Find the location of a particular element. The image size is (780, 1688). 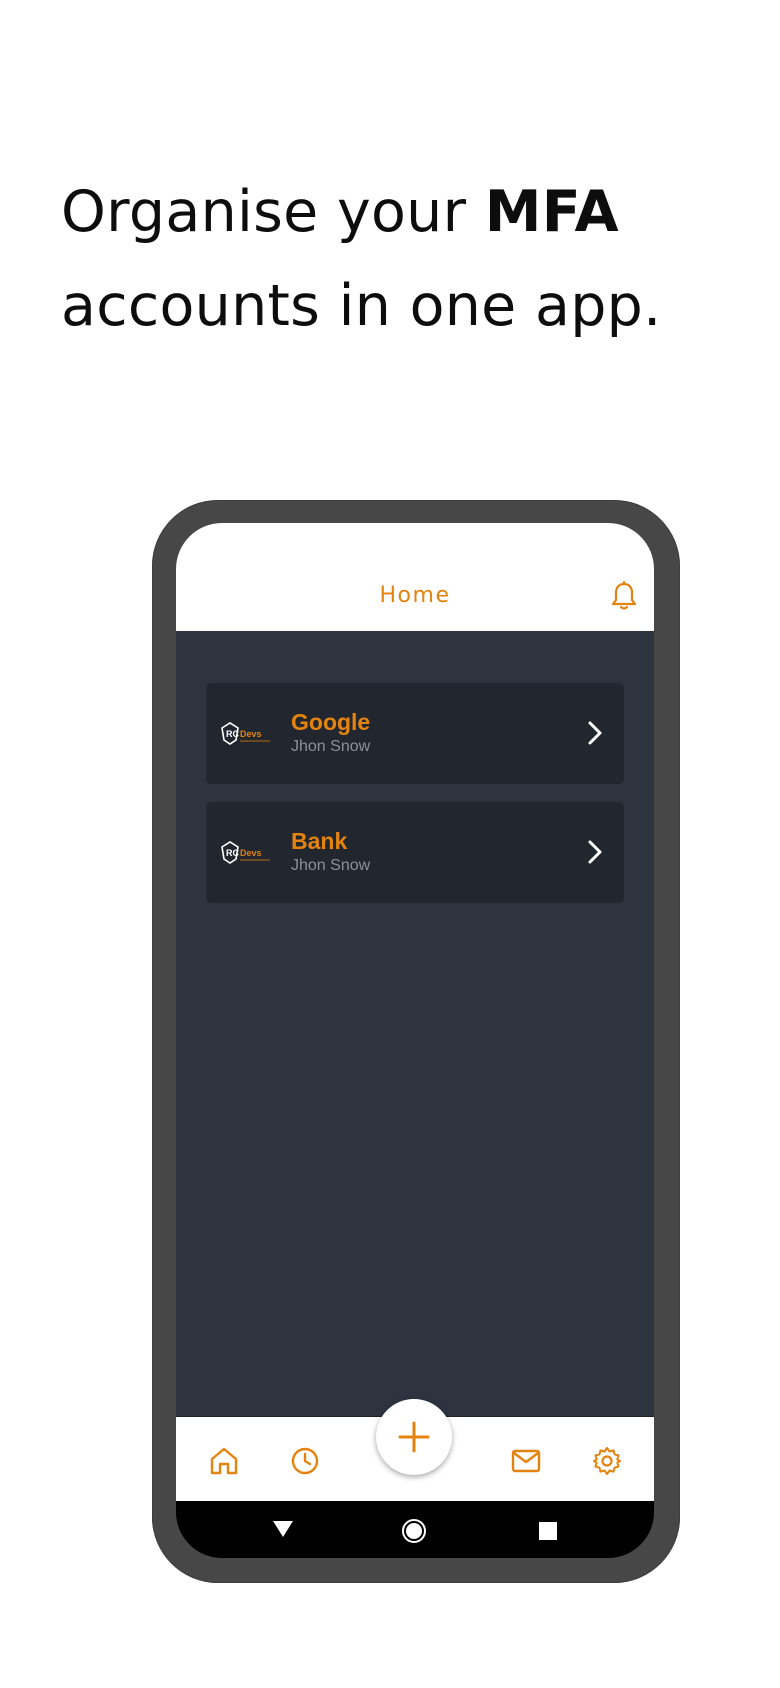

header-title: Home is located at coordinates (415, 595).